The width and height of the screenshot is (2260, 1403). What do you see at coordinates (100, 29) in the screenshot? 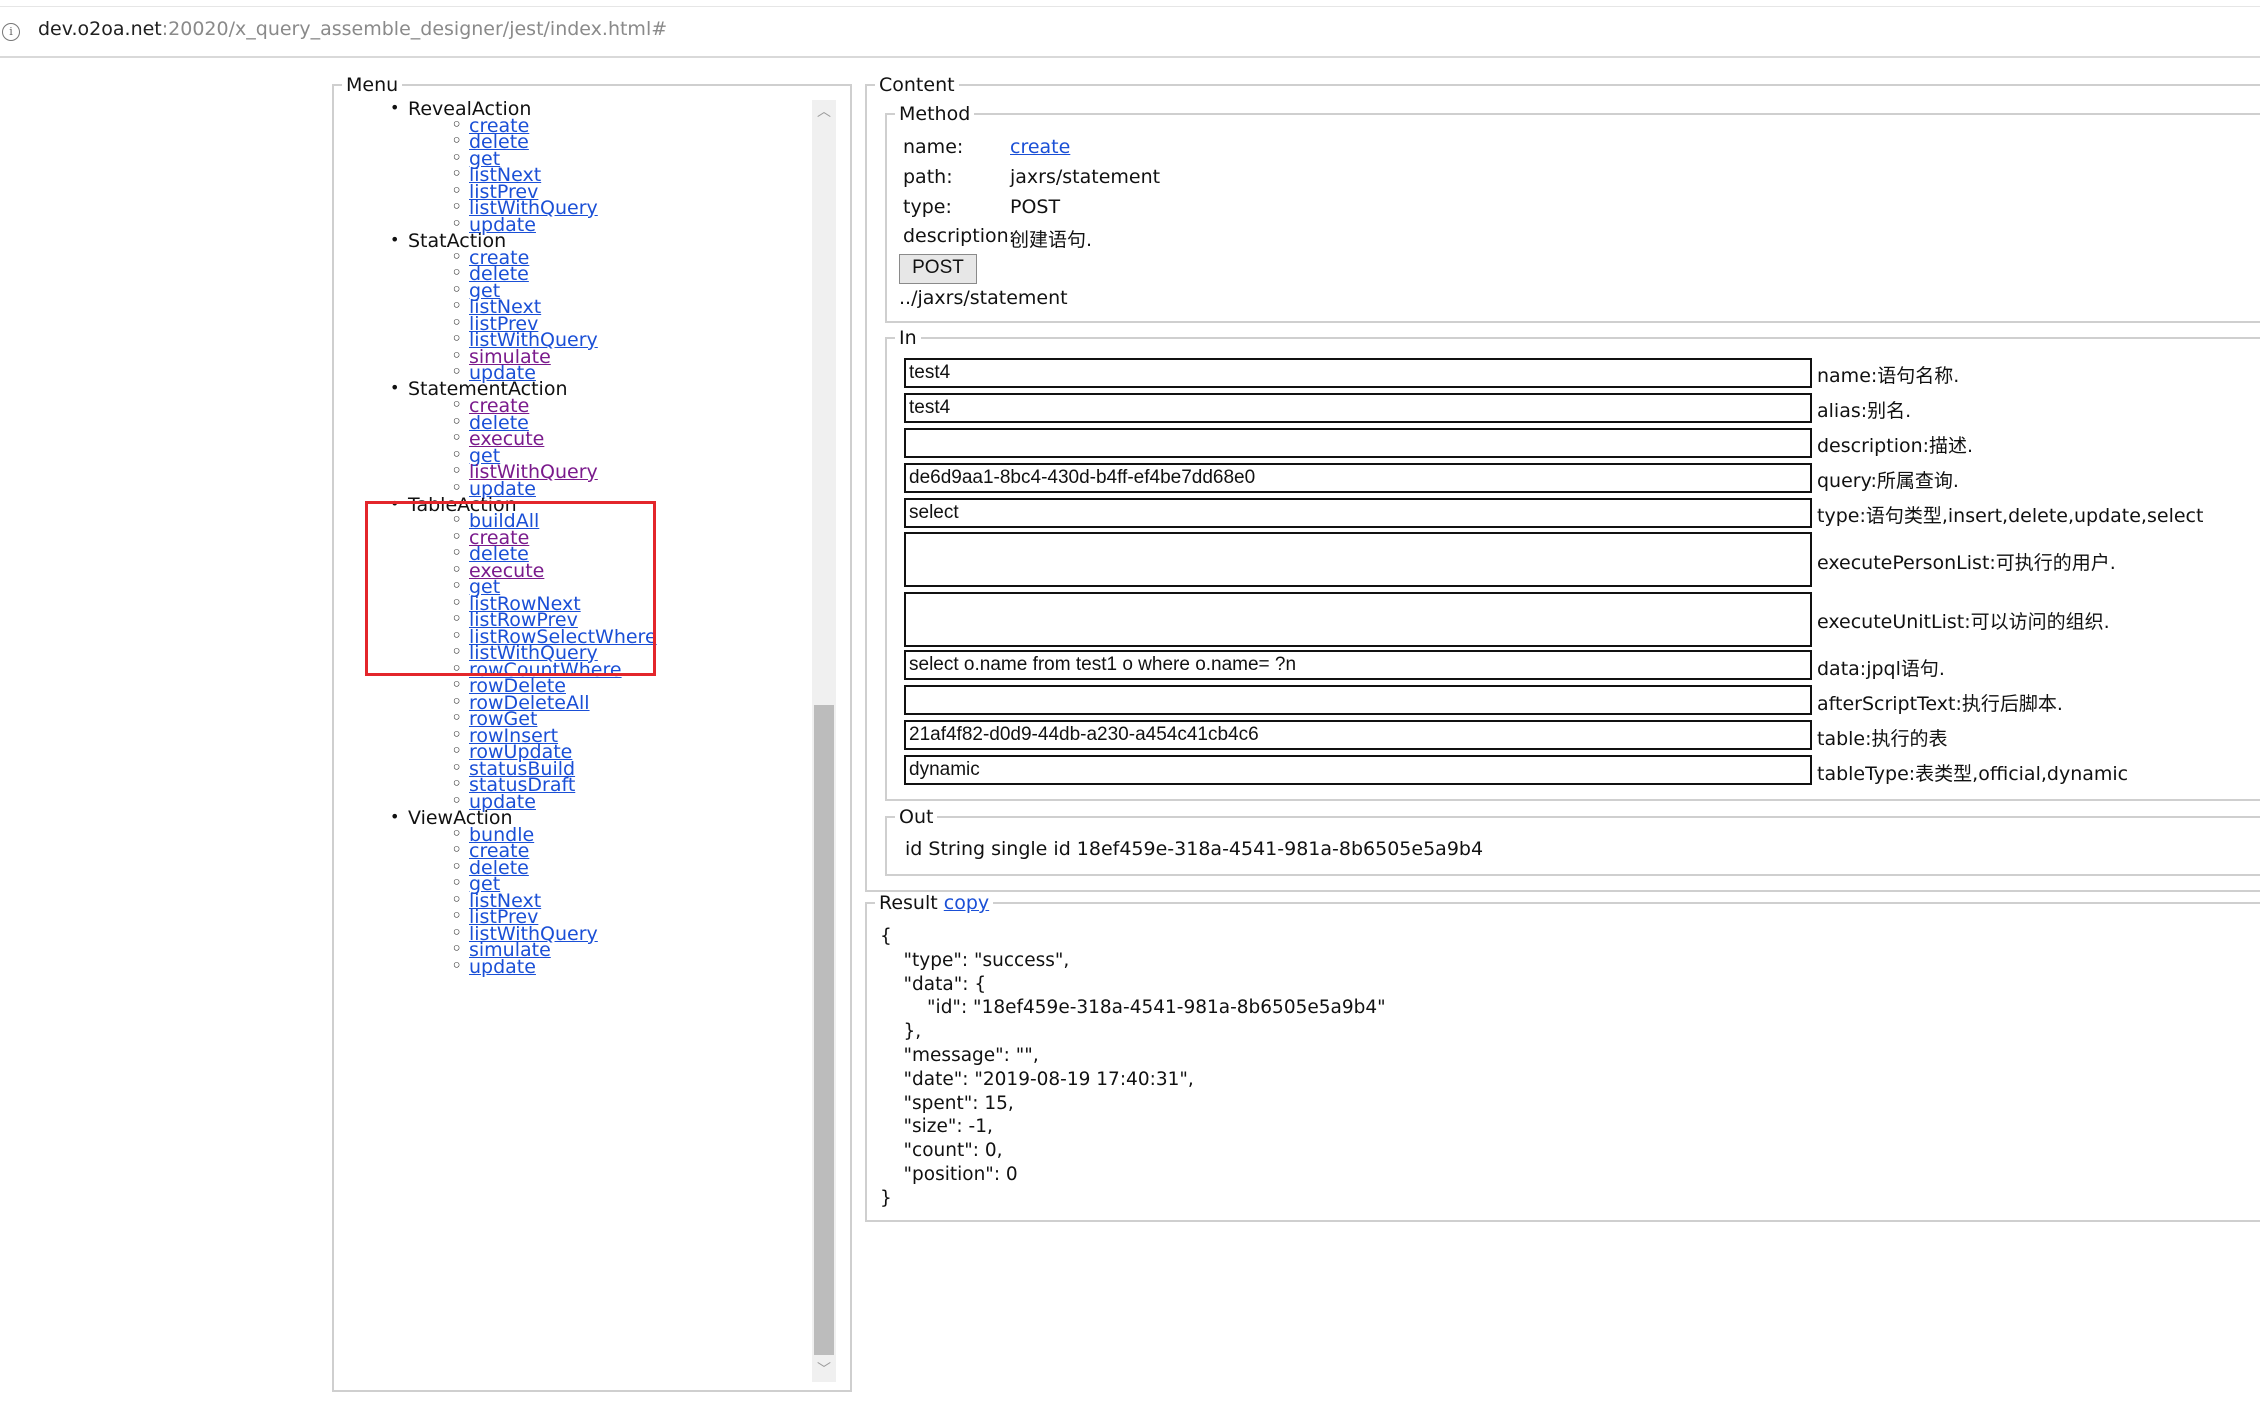
I see `url-host: dev.o2oa.net` at bounding box center [100, 29].